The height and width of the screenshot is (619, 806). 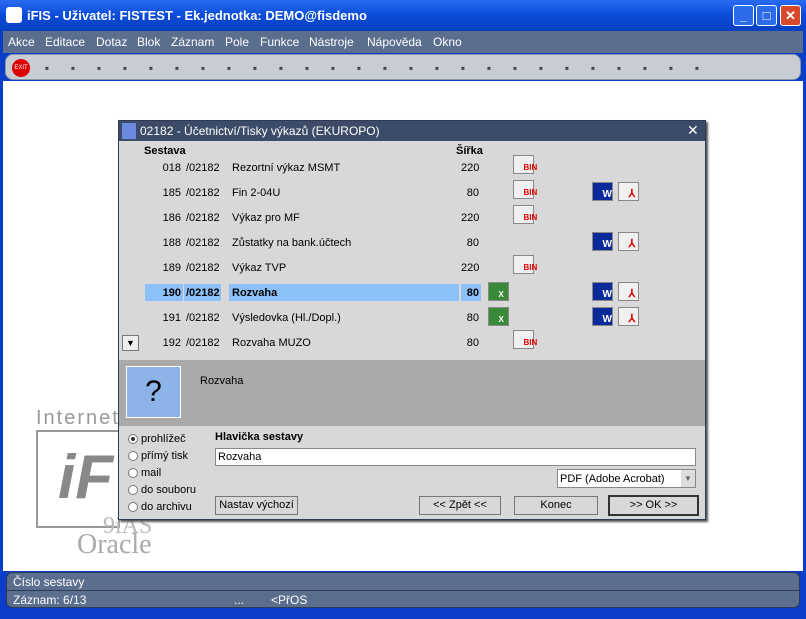 I want to click on excel-icon: ▪, so click(x=619, y=68).